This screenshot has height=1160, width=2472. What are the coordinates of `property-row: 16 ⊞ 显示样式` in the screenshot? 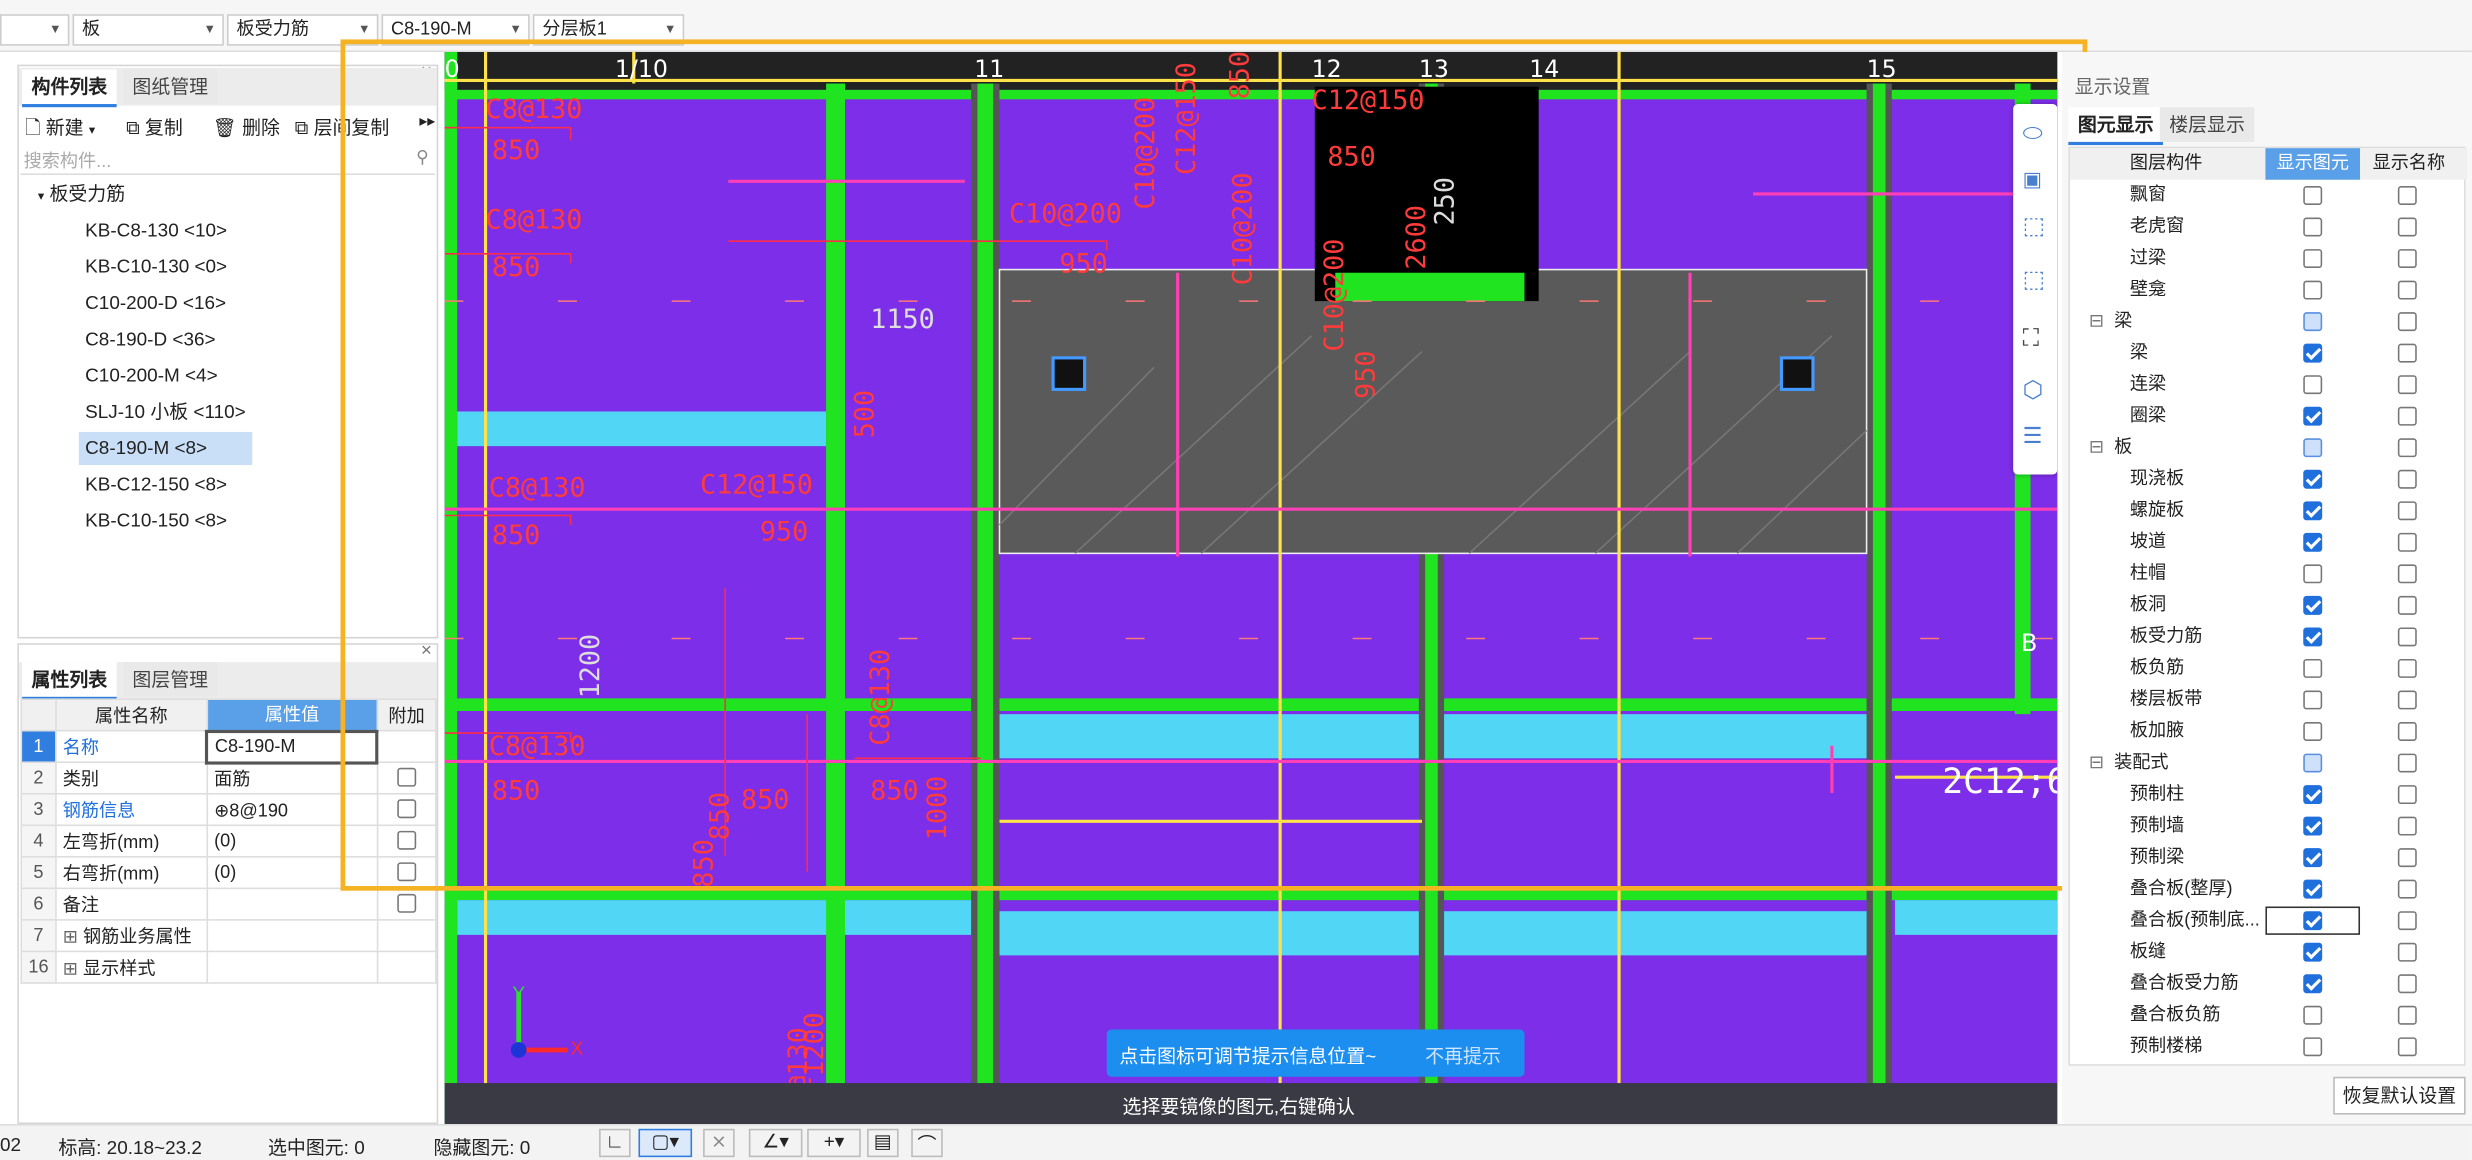 It's located at (228, 967).